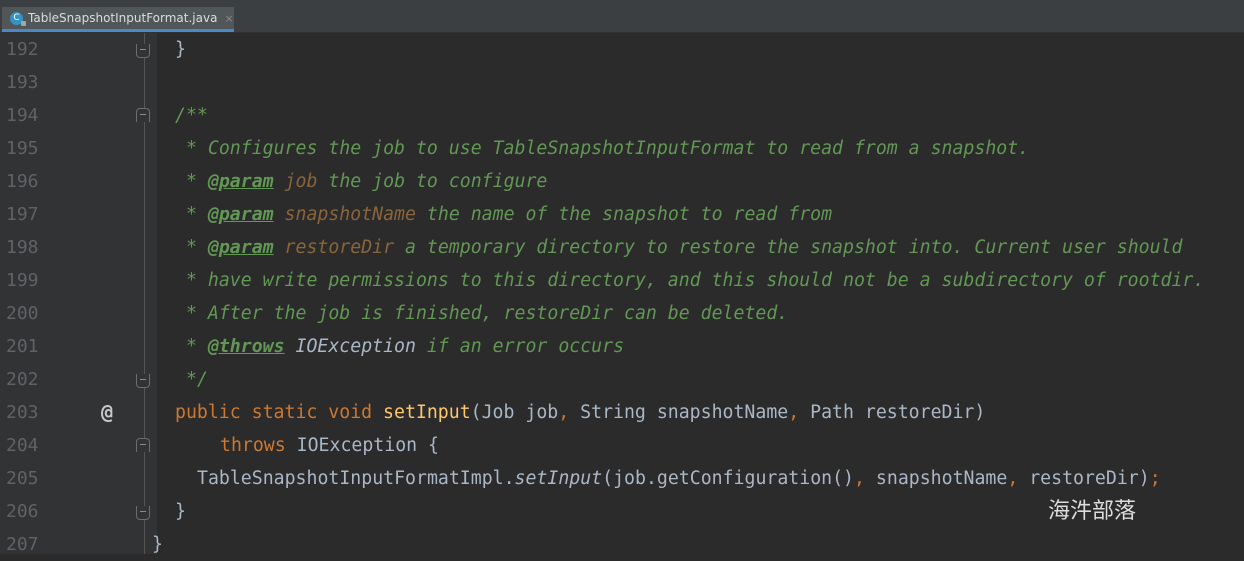 The height and width of the screenshot is (561, 1244). Describe the element at coordinates (22, 148) in the screenshot. I see `line-number: 195` at that location.